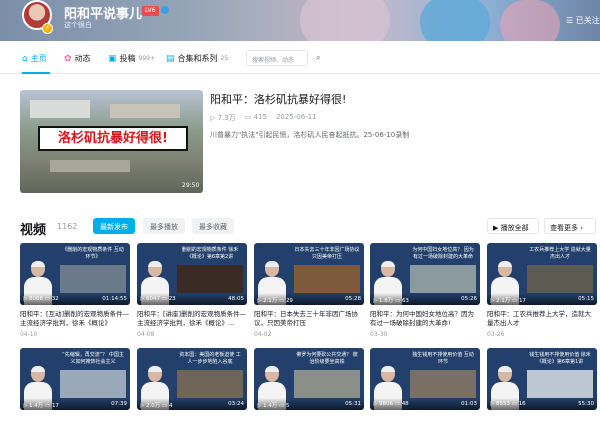 The height and width of the screenshot is (436, 600). Describe the element at coordinates (273, 406) in the screenshot. I see `play-count: ▷ 1.4万 ▭ 5` at that location.